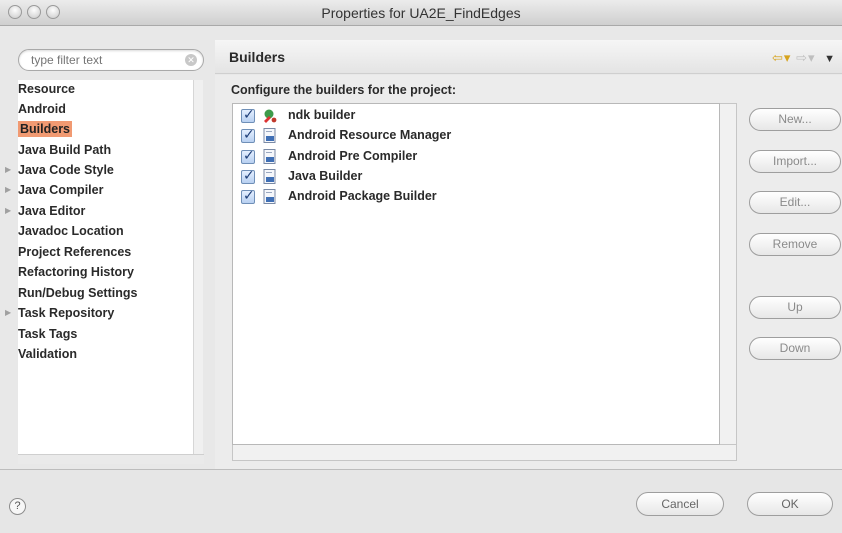  I want to click on filter-input, so click(106, 60).